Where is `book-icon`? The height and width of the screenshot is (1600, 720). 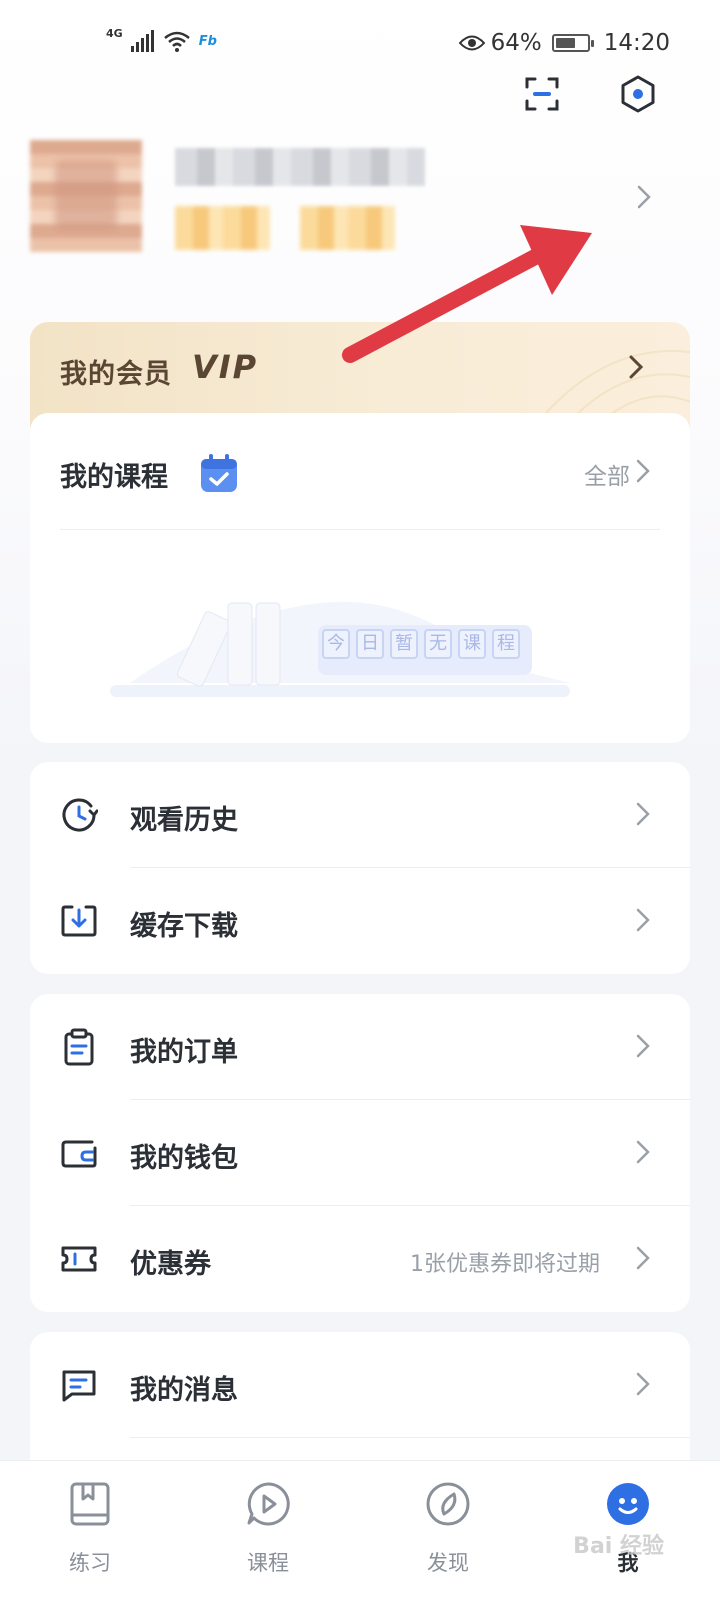
book-icon is located at coordinates (90, 1504).